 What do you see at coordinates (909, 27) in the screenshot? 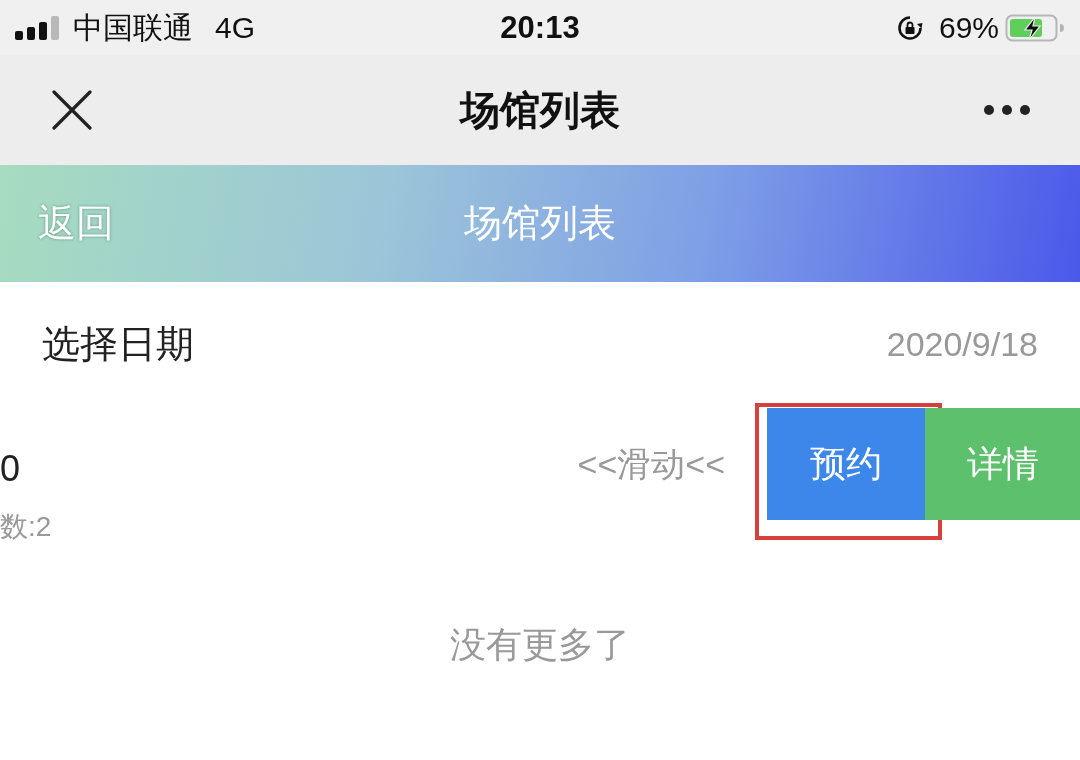
I see `rotation-lock-icon` at bounding box center [909, 27].